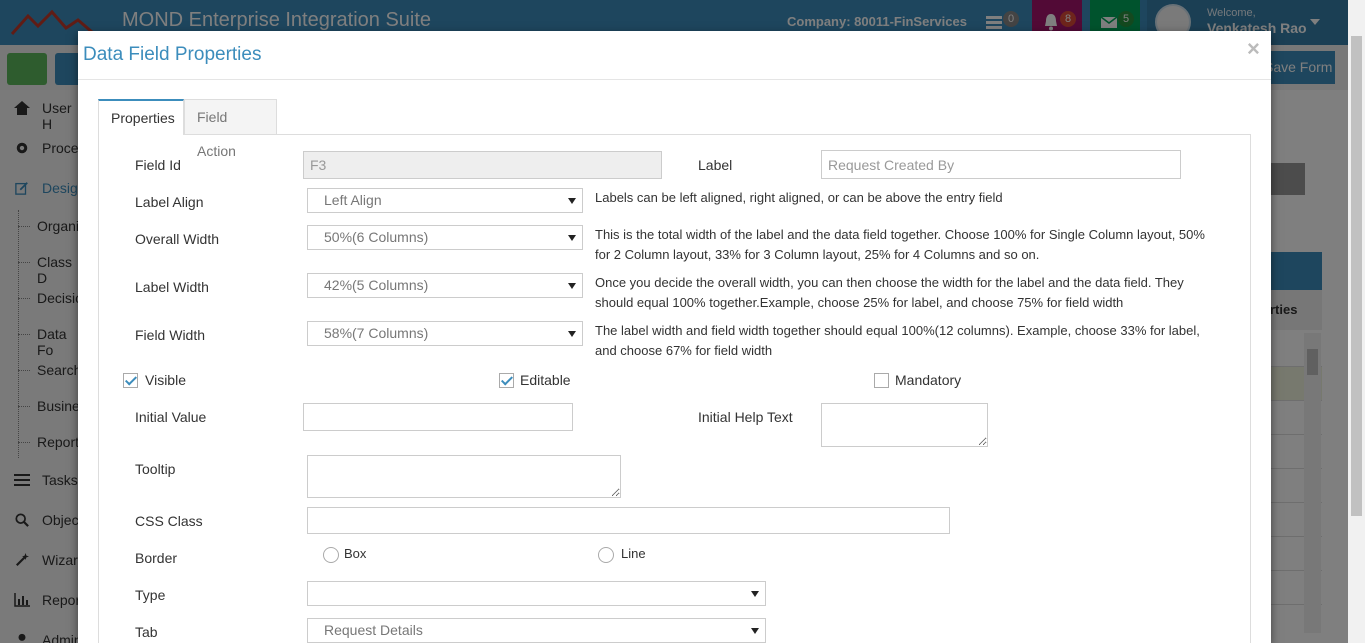  Describe the element at coordinates (376, 285) in the screenshot. I see `select-value: 42%(5 Columns)` at that location.